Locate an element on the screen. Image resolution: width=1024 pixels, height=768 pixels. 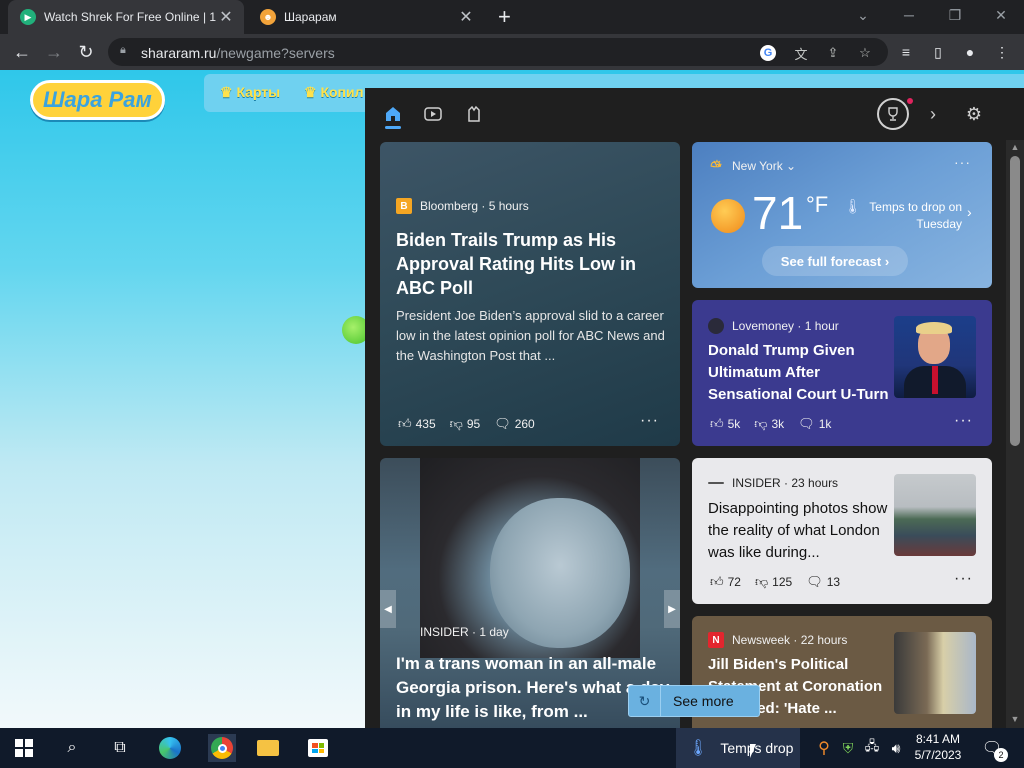
like-button: 👍︎ 5k is located at coordinates (725, 424).